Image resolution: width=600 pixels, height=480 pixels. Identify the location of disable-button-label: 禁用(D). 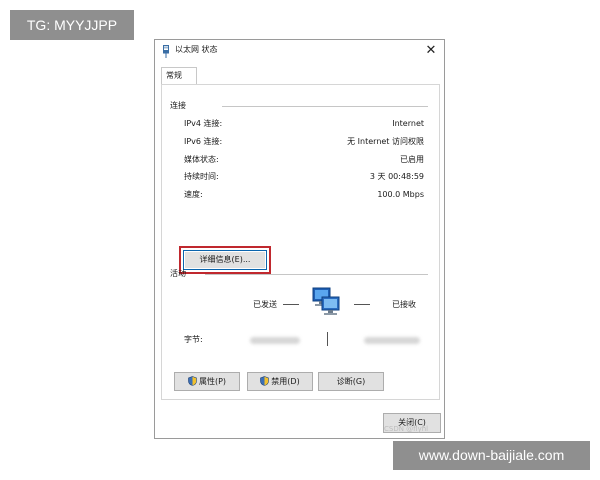
(285, 381).